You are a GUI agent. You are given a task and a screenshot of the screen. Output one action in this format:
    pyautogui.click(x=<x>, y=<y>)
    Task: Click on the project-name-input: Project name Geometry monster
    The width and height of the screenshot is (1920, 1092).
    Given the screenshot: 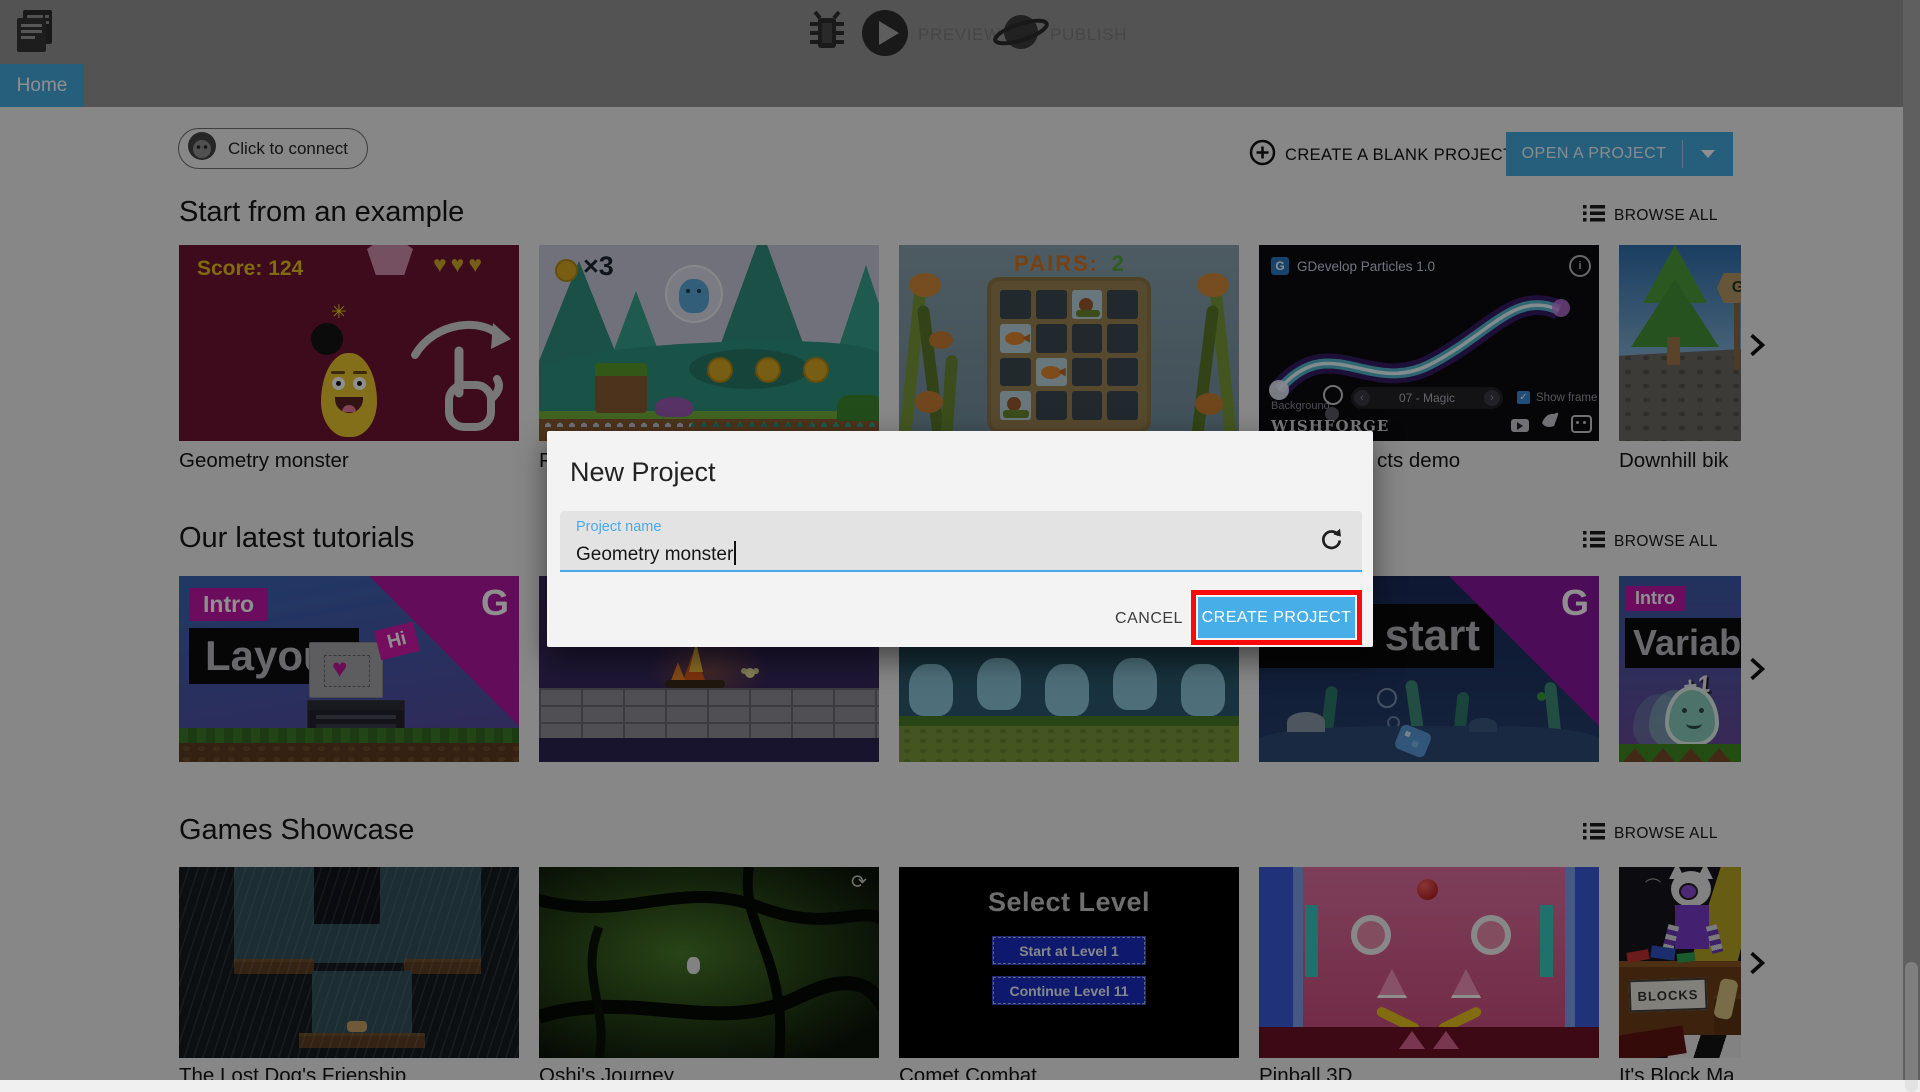 What is the action you would take?
    pyautogui.click(x=961, y=541)
    